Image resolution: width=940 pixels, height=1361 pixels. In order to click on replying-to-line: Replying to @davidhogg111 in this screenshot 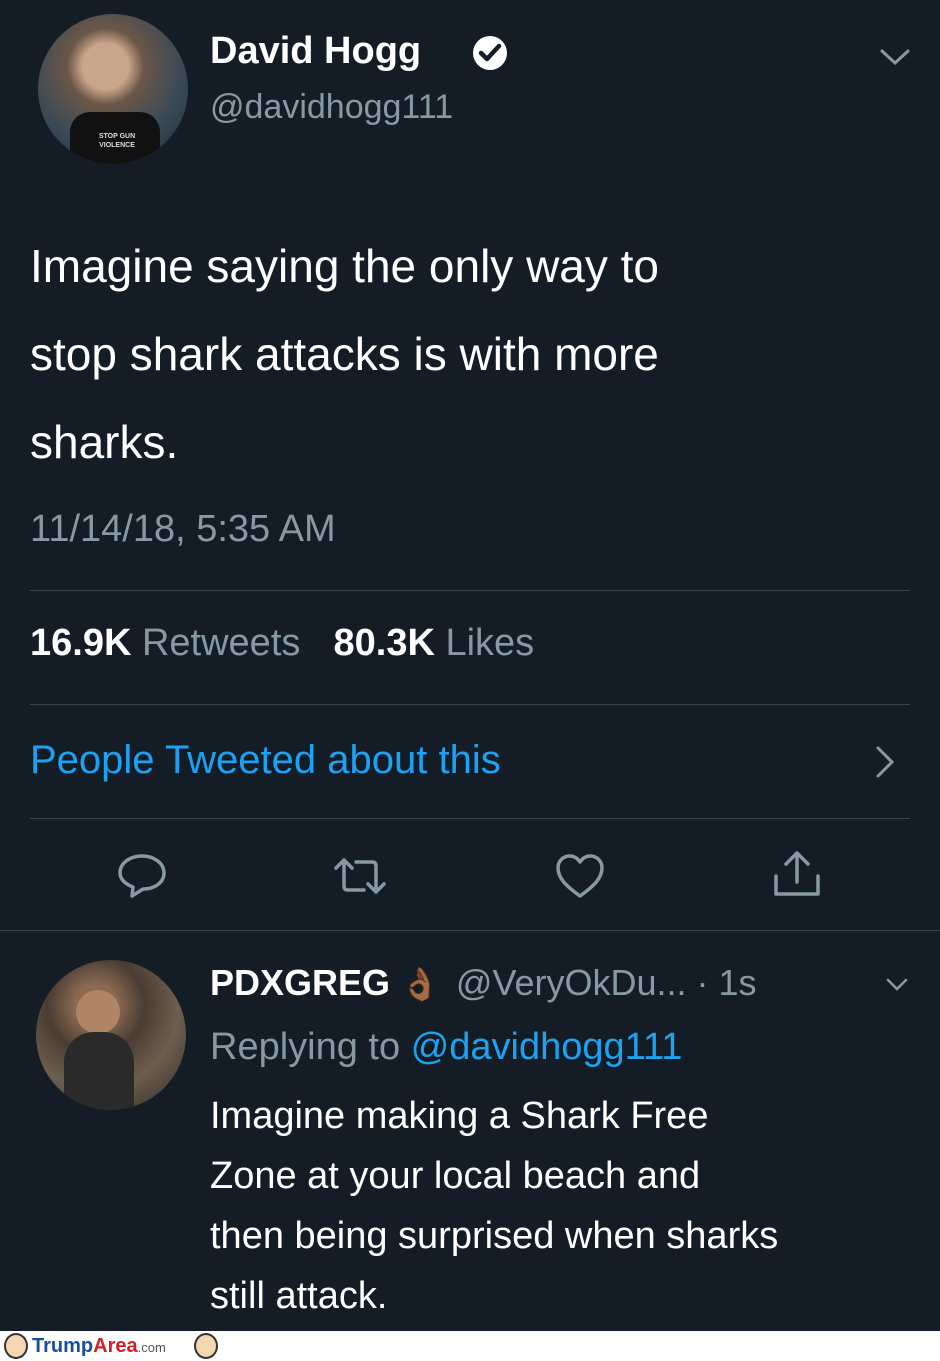, I will do `click(446, 1047)`.